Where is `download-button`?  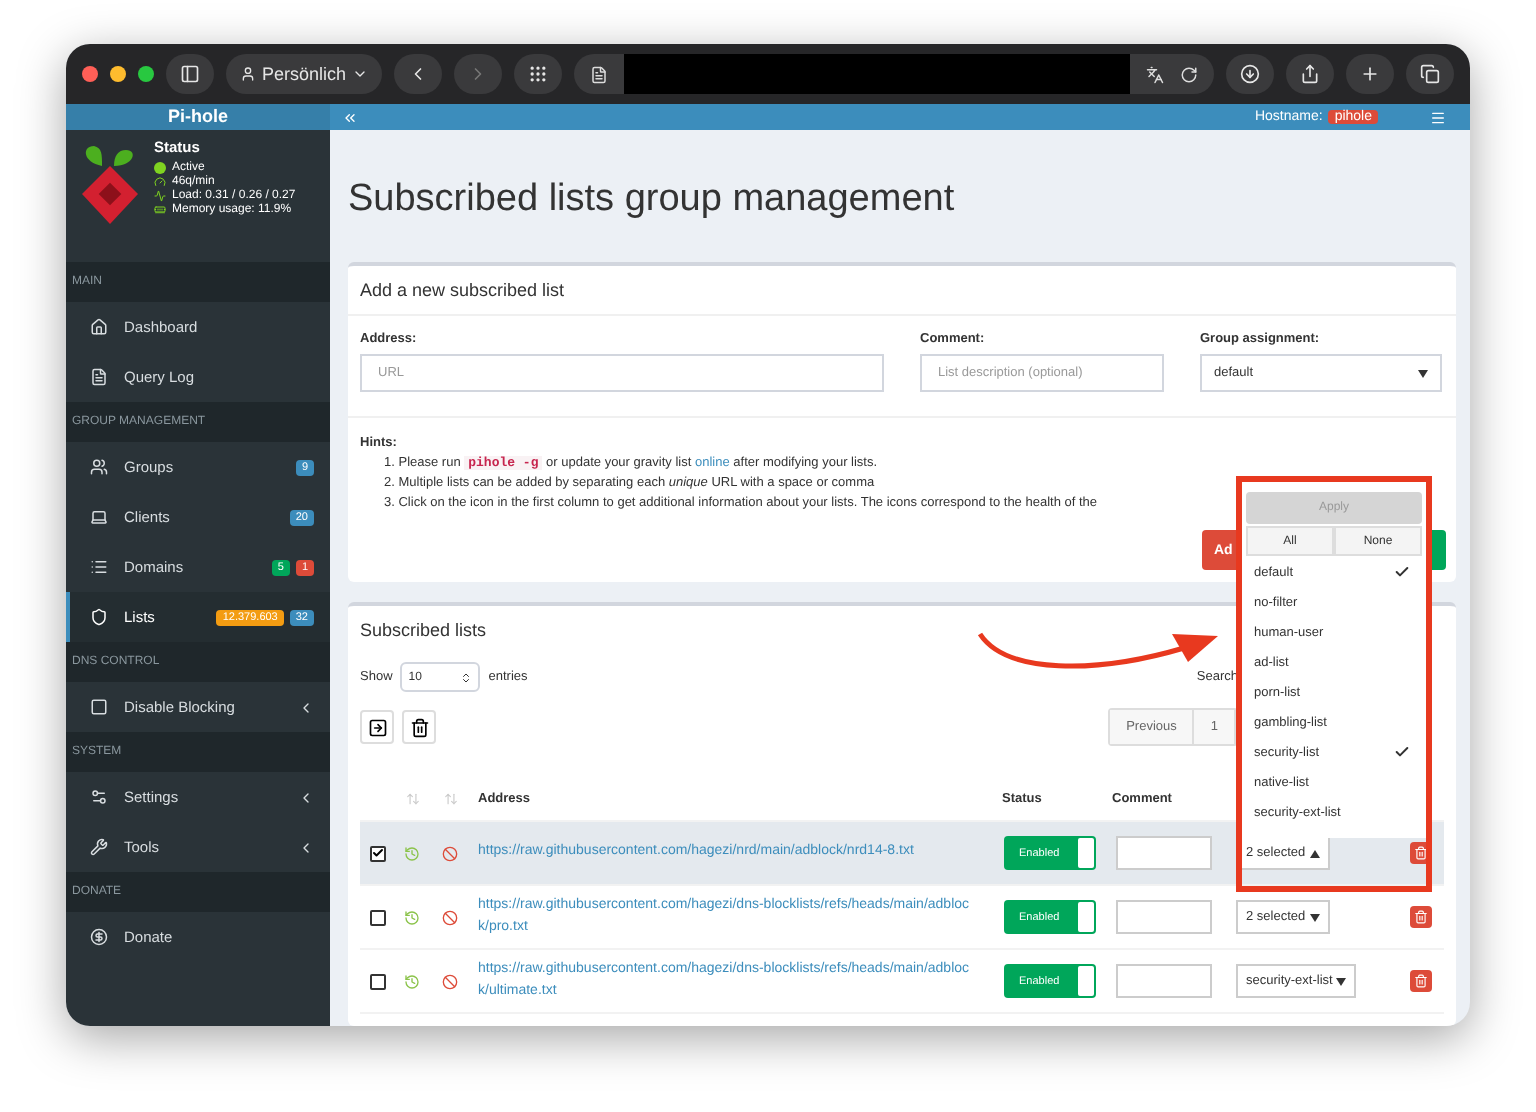 download-button is located at coordinates (1250, 74).